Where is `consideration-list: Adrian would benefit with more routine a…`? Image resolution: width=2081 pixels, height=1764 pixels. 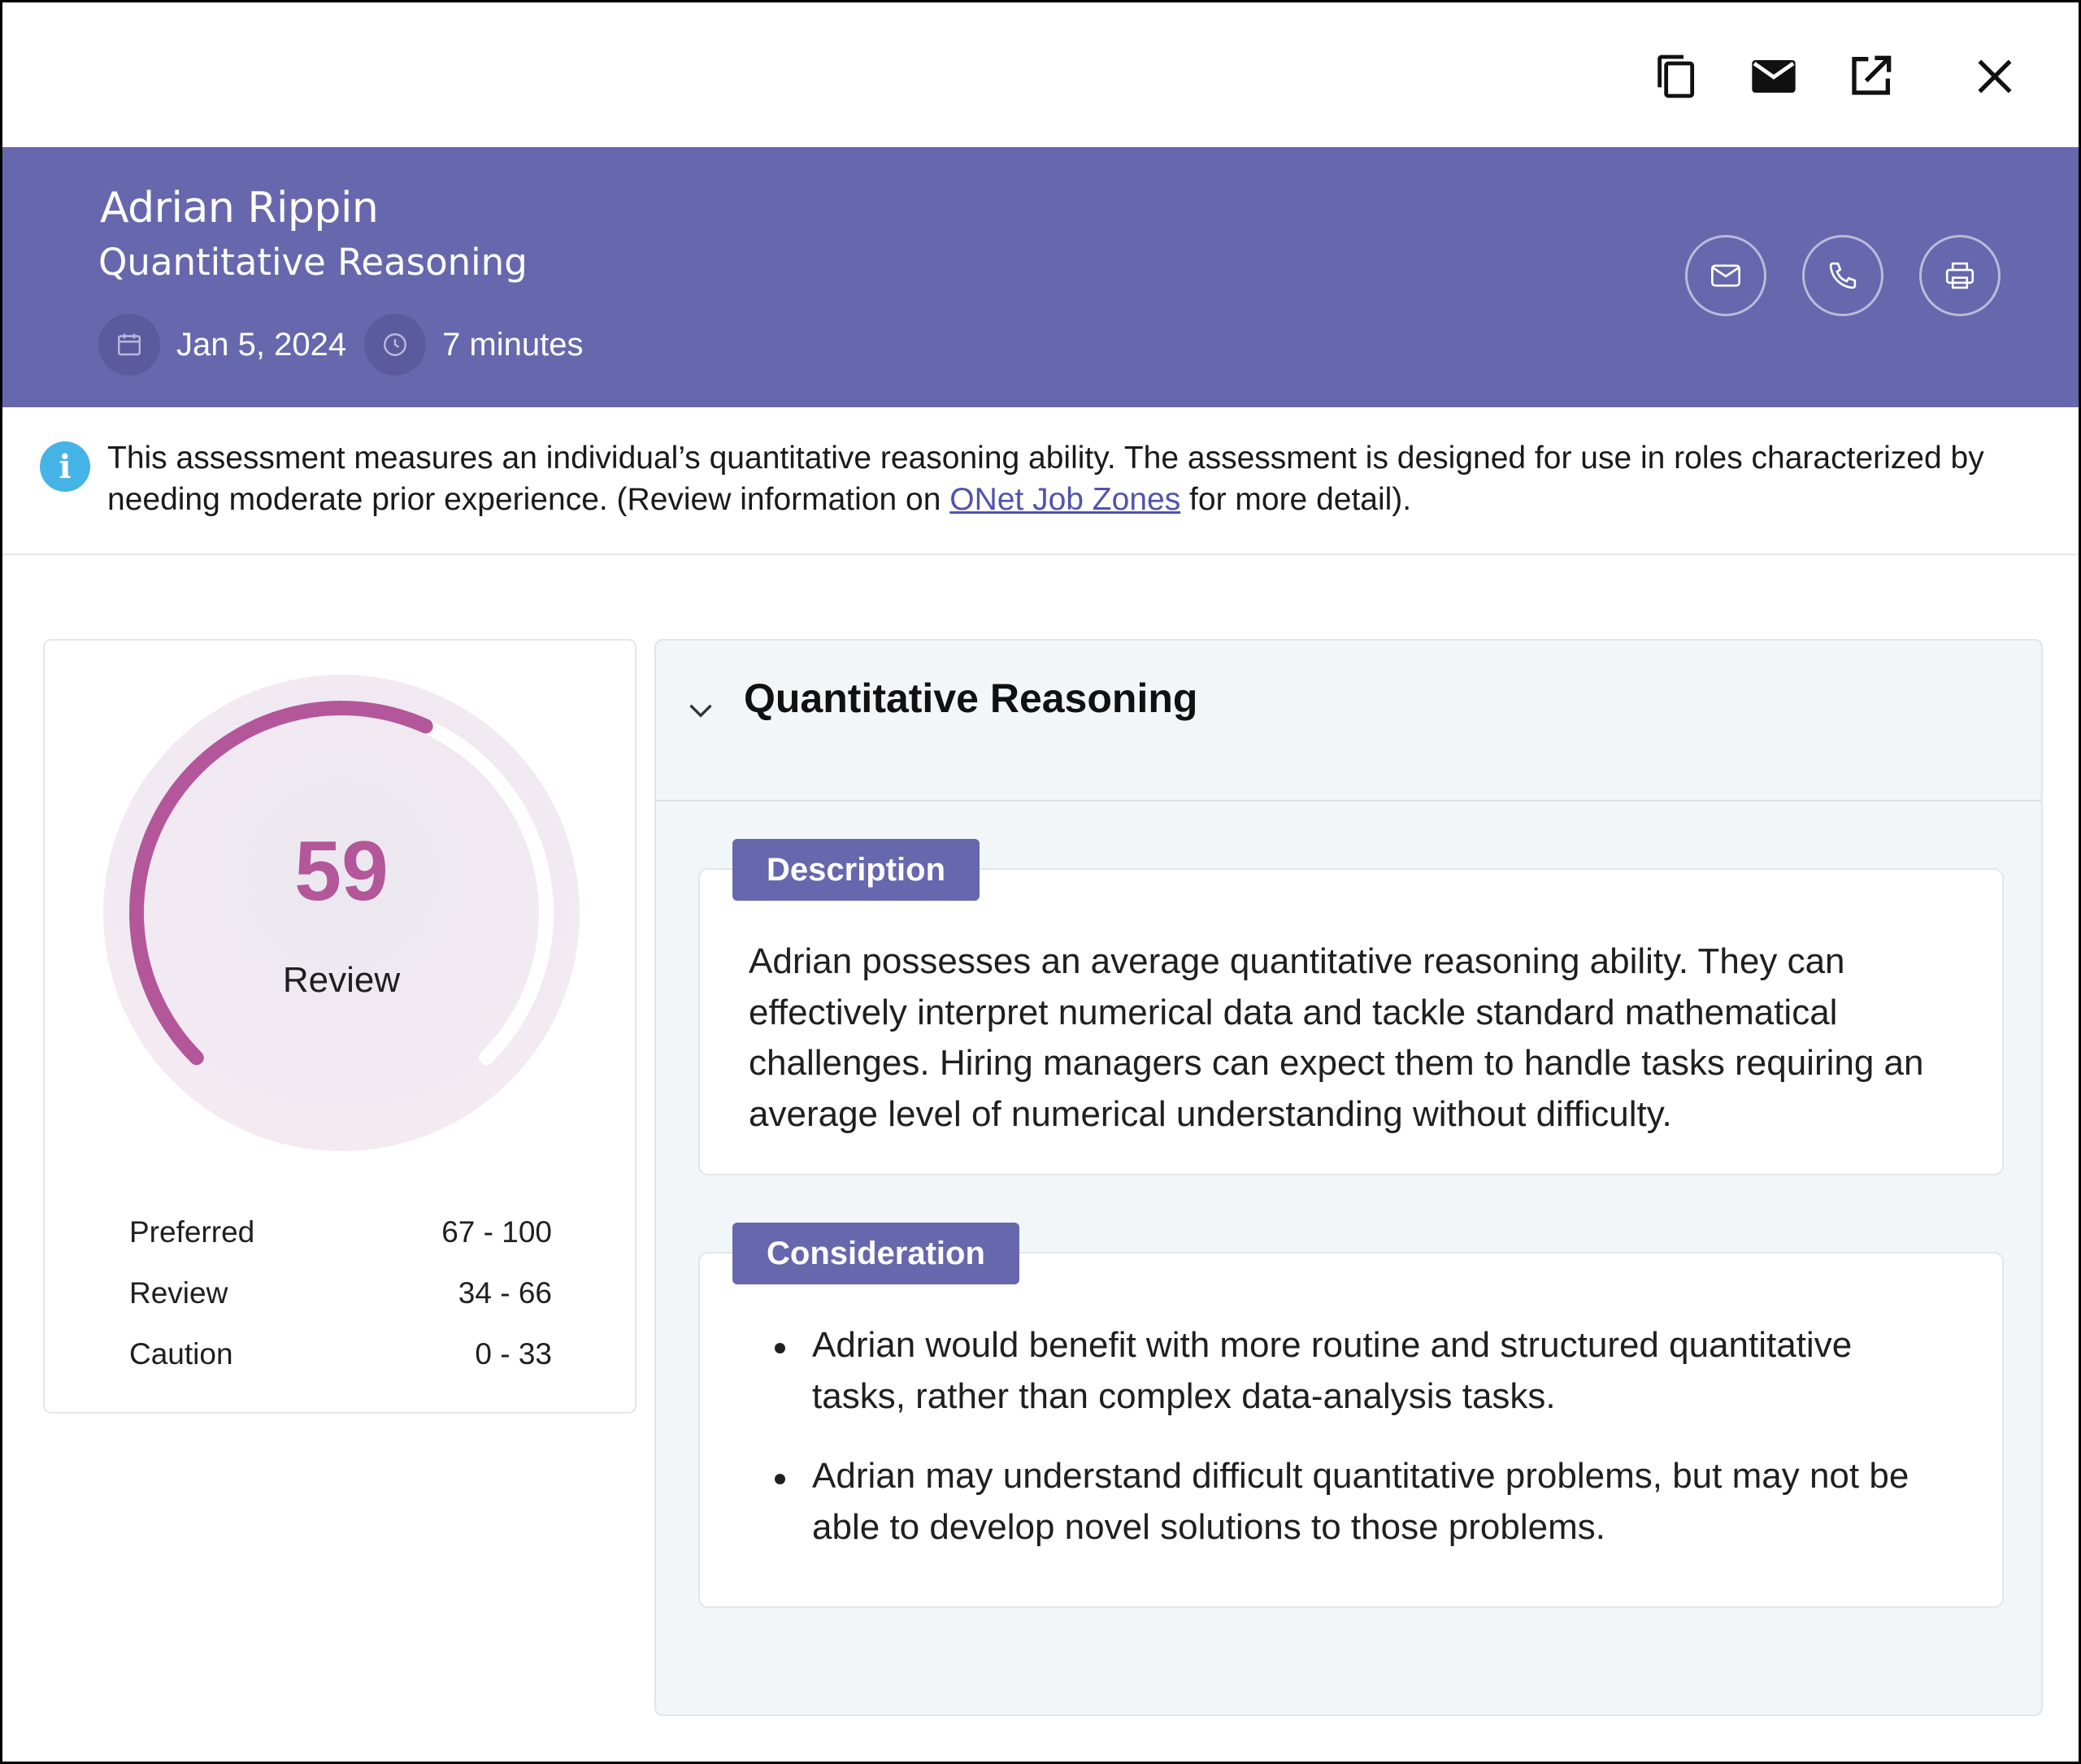
consideration-list: Adrian would benefit with more routine a… is located at coordinates (1343, 1451).